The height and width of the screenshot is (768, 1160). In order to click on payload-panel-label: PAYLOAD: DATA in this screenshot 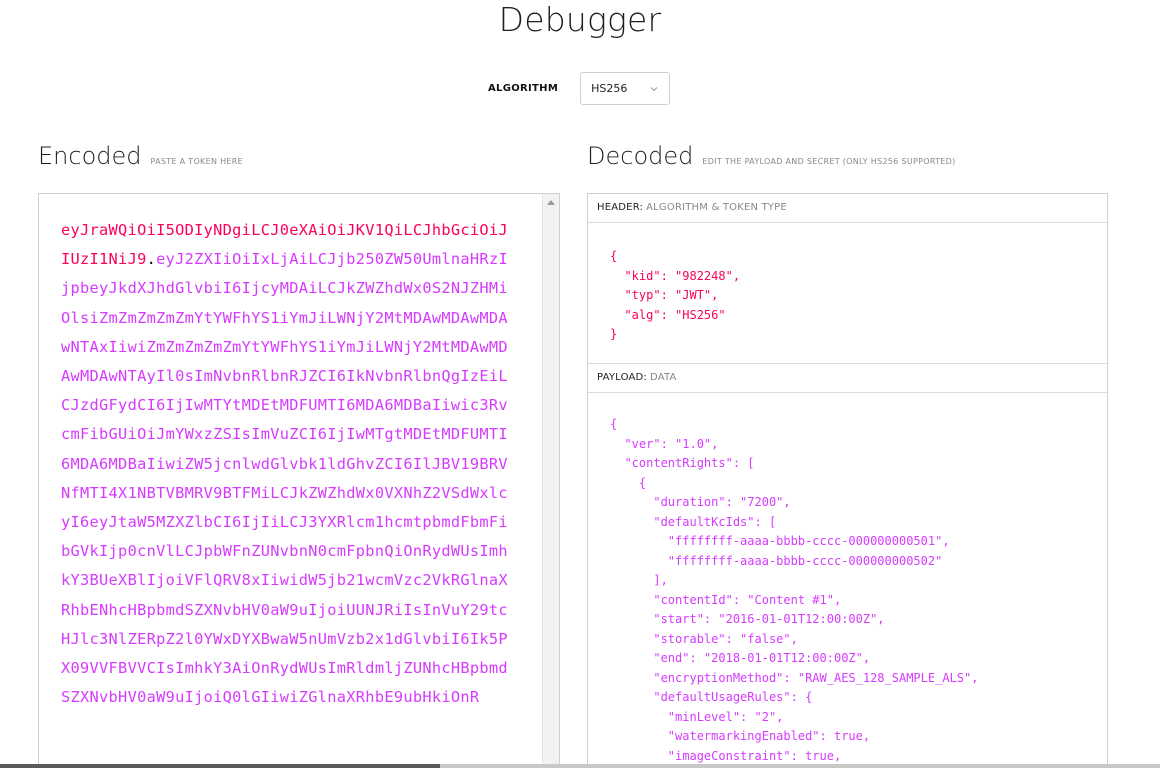, I will do `click(847, 378)`.